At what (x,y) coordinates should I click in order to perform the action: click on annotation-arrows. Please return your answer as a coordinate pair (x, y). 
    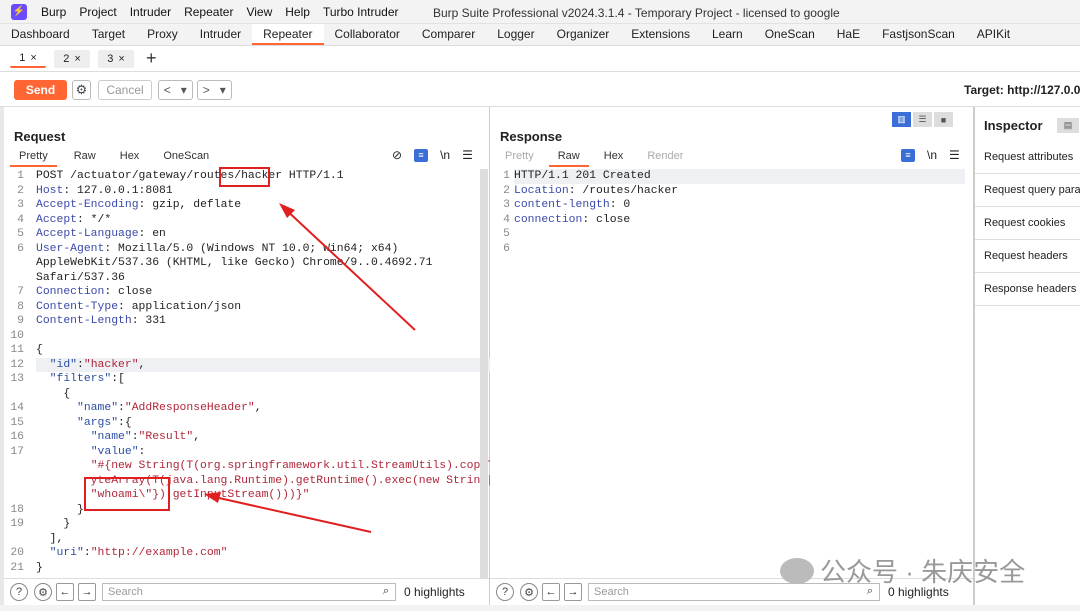
    Looking at the image, I should click on (310, 368).